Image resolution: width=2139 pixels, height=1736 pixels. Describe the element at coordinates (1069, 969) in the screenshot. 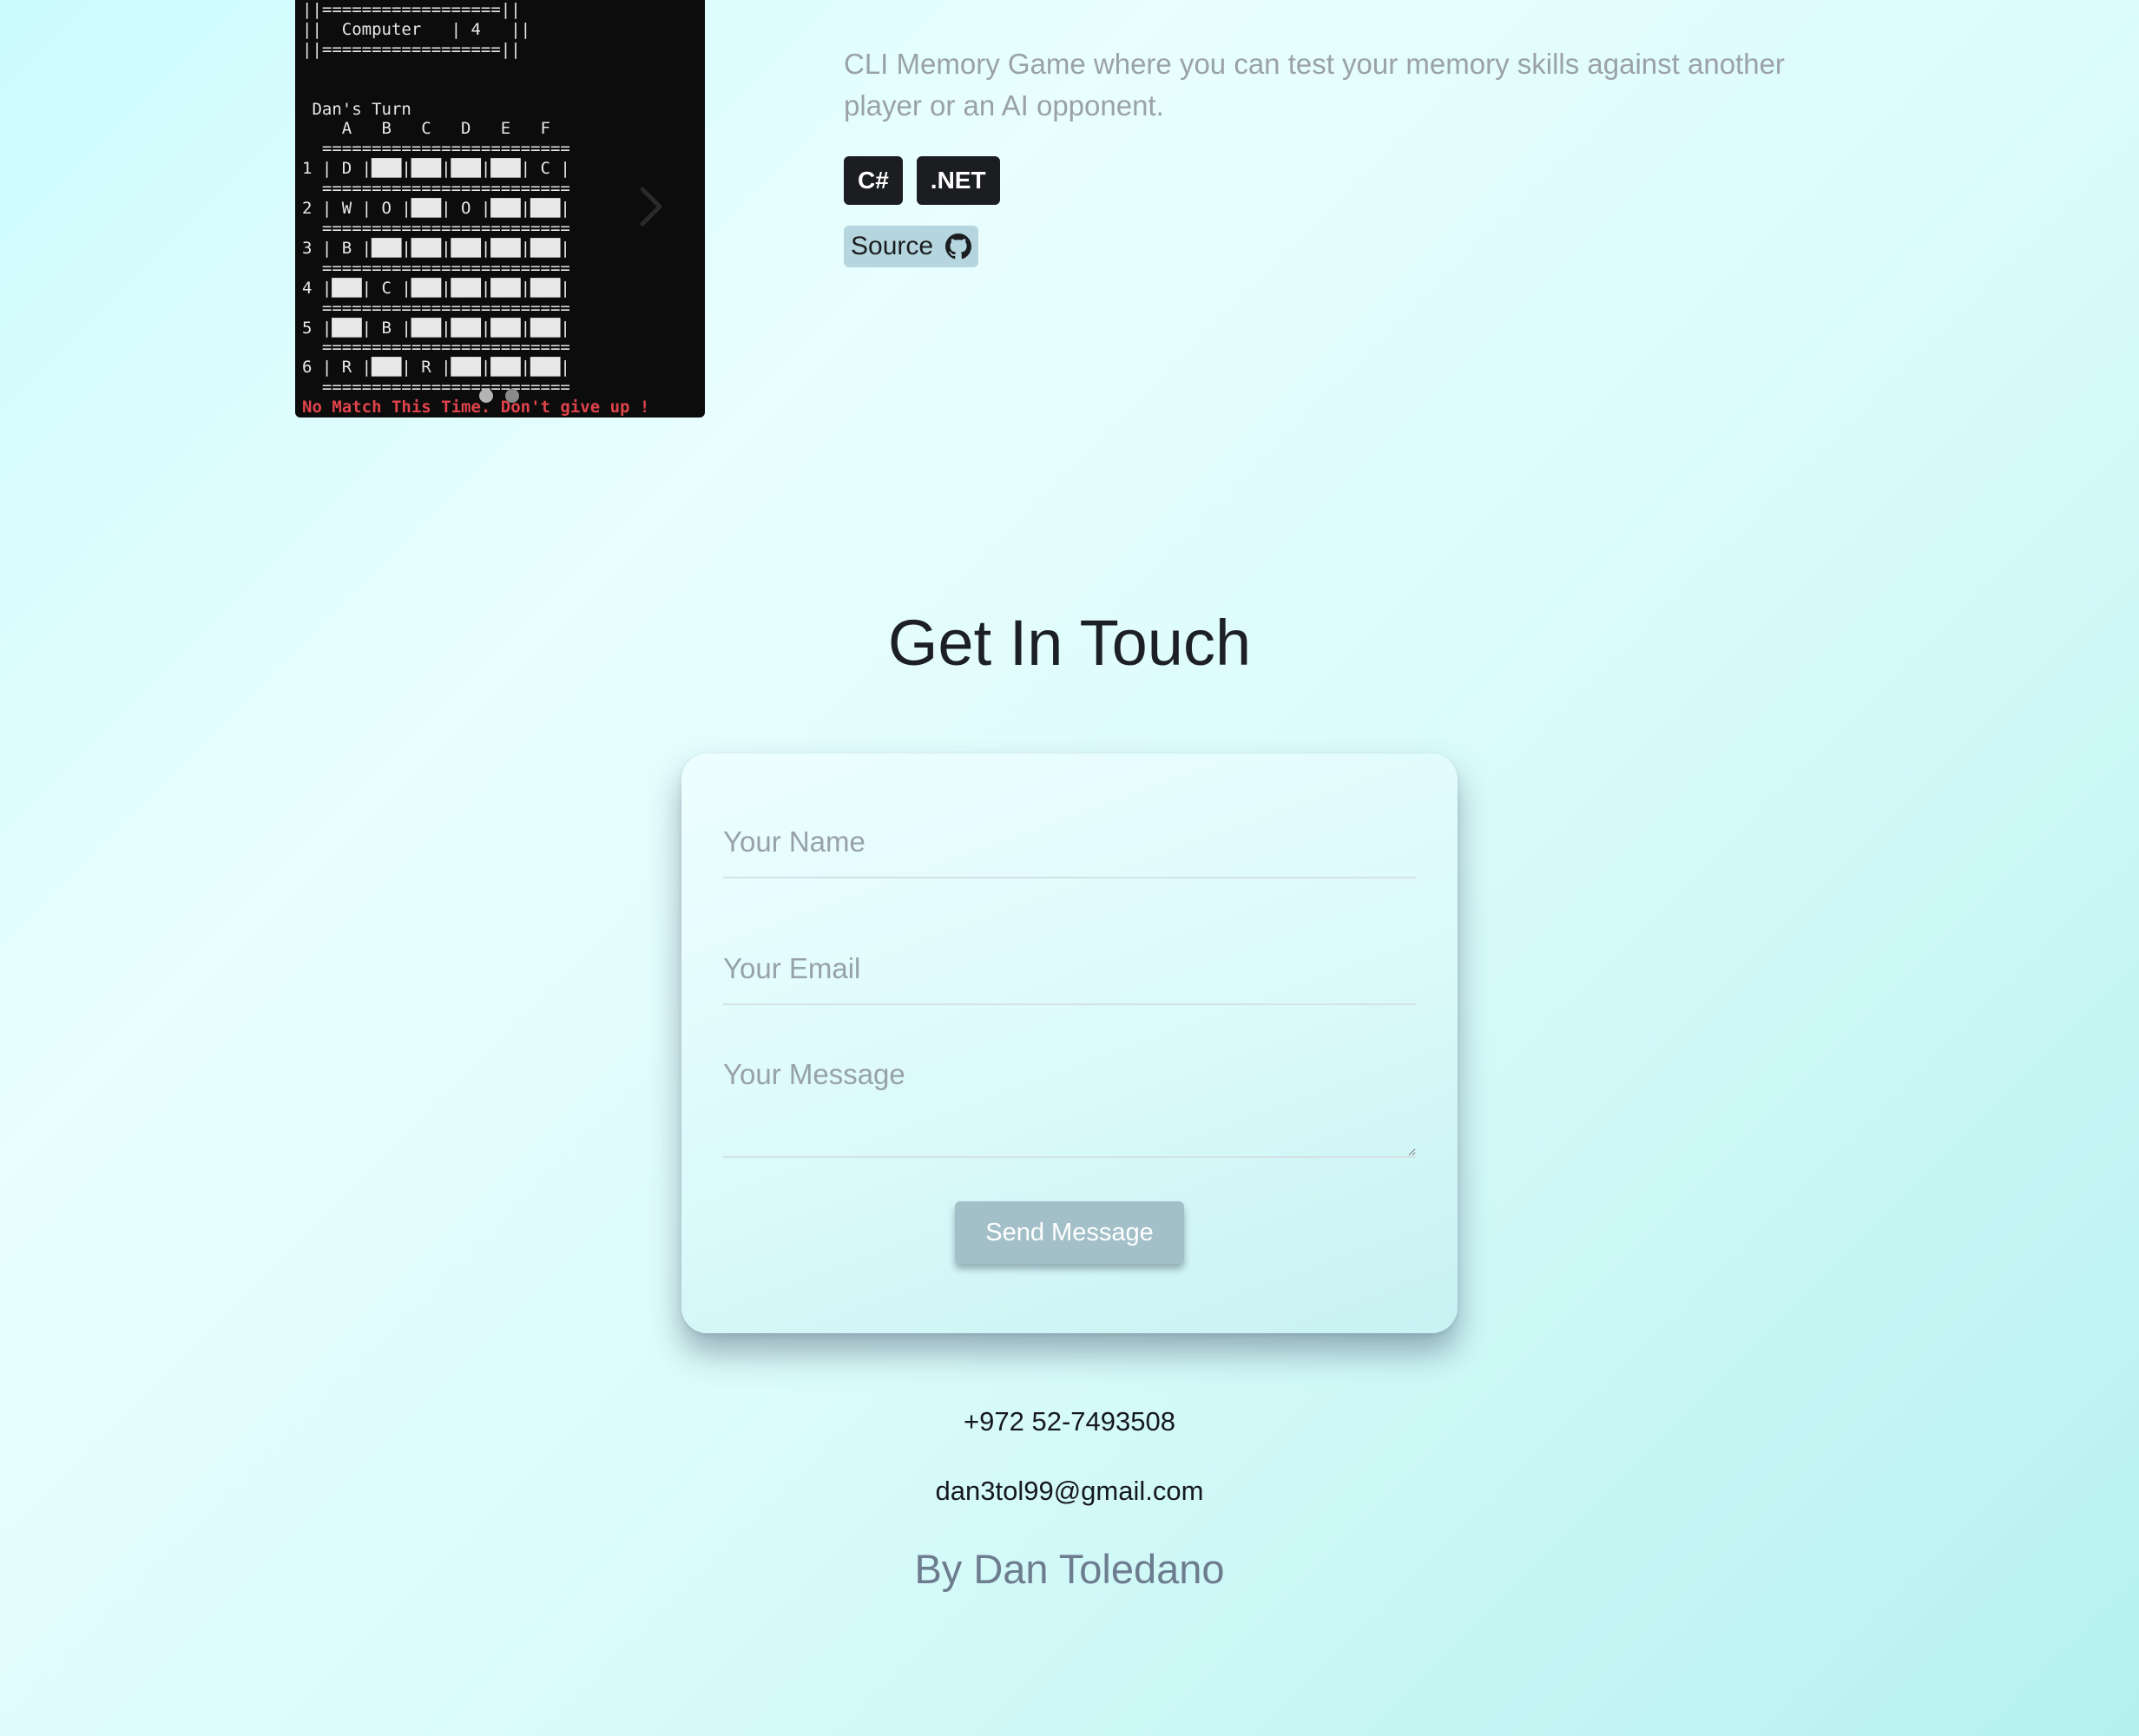

I see `email-field` at that location.